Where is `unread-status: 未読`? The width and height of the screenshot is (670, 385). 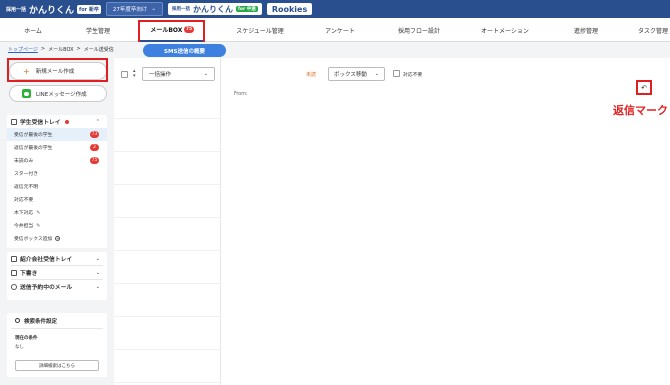 unread-status: 未読 is located at coordinates (311, 75).